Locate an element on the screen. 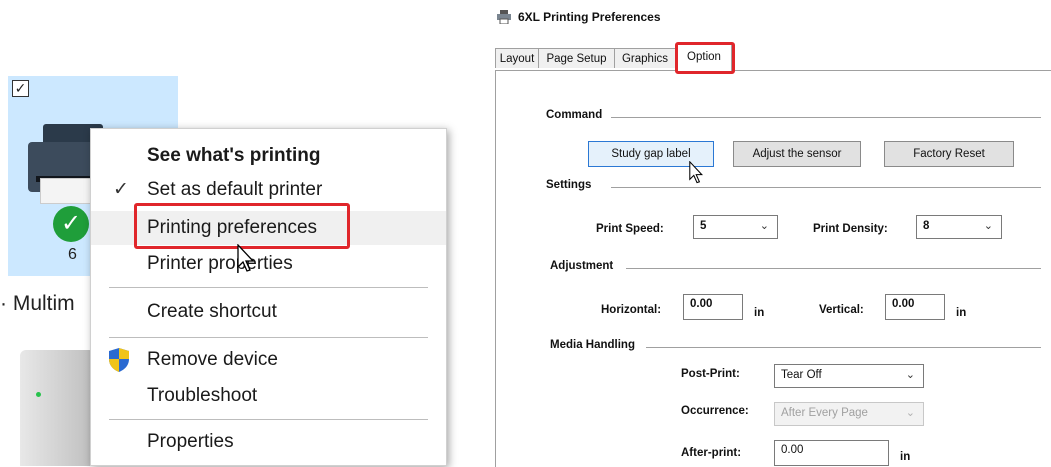  adjust-sensor-button: Adjust the sensor is located at coordinates (797, 154).